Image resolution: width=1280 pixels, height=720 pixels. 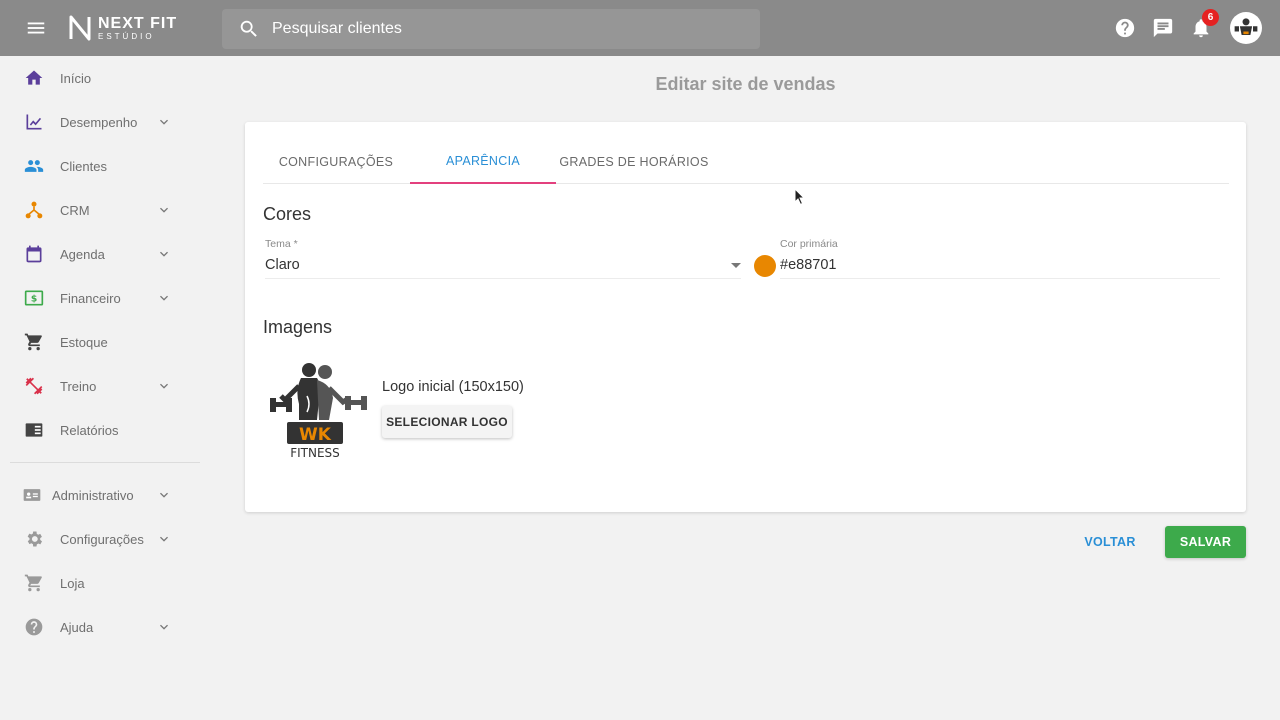 I want to click on section-title-cores: Cores, so click(x=287, y=214).